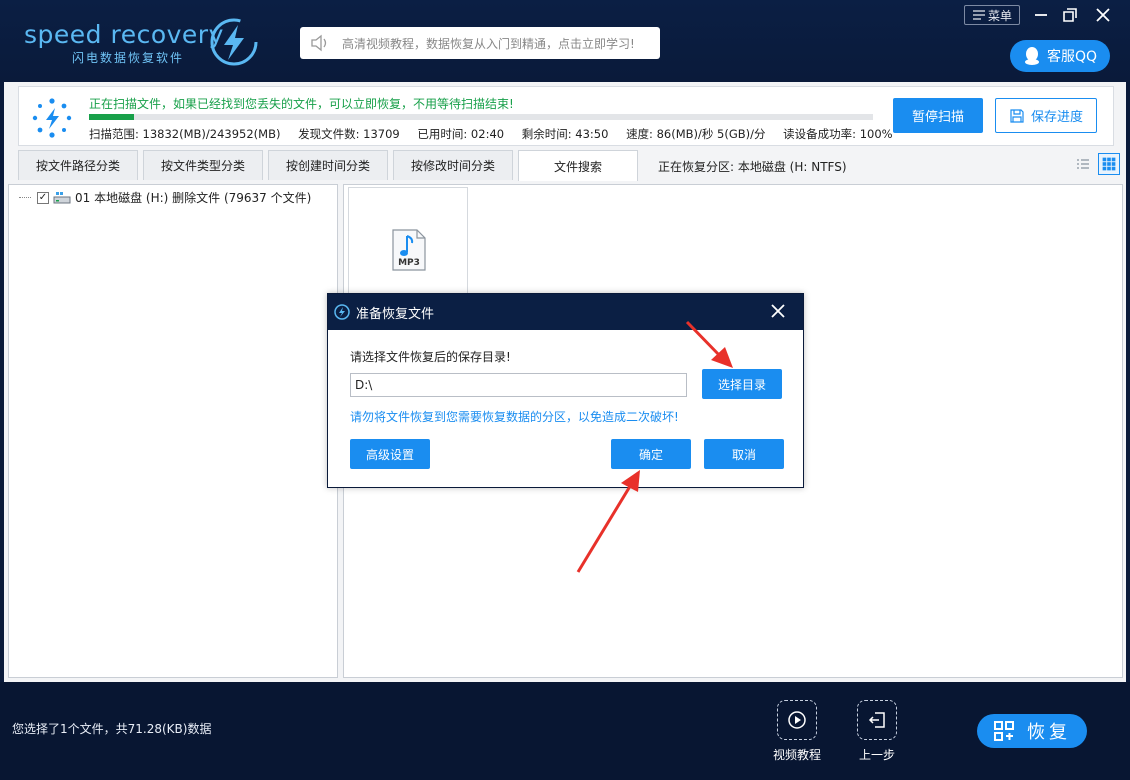  I want to click on support-qq-label: 客服QQ, so click(1072, 57).